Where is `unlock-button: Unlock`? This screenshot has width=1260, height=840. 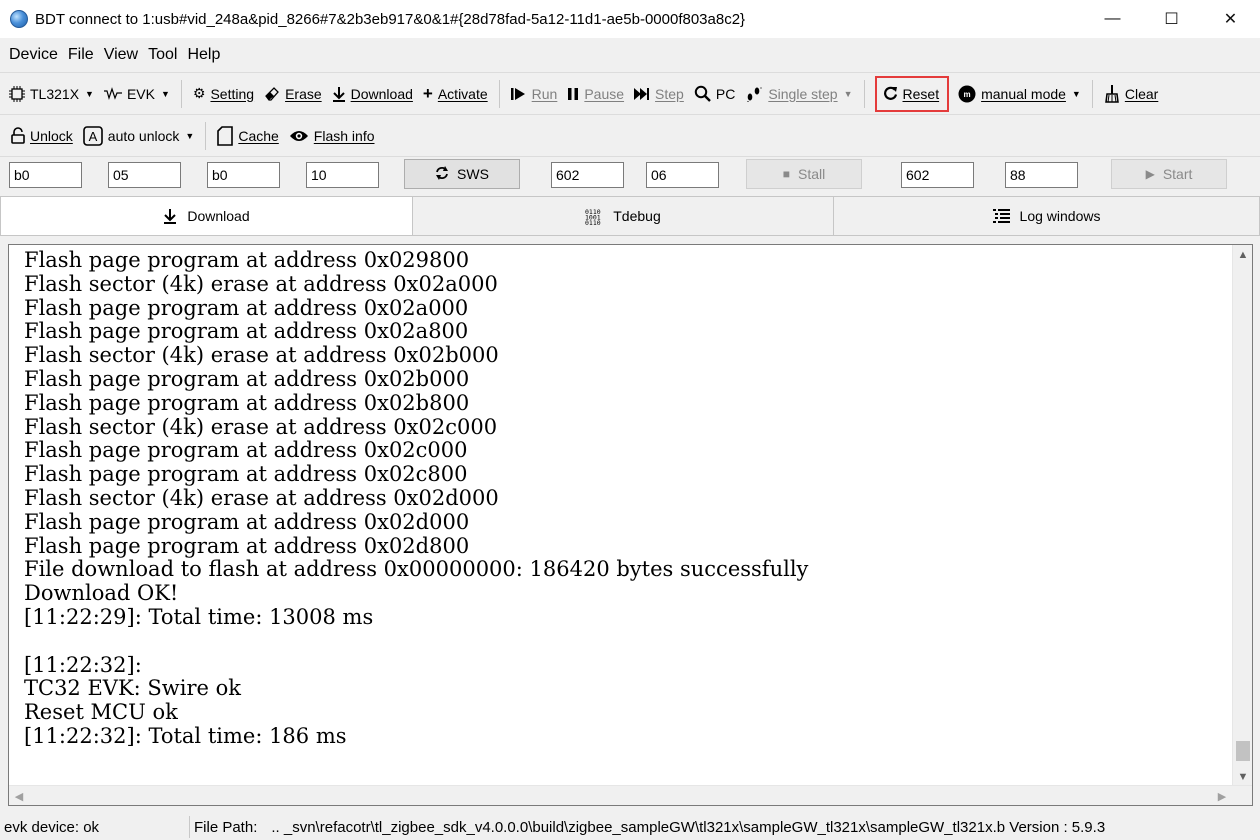
unlock-button: Unlock is located at coordinates (42, 136).